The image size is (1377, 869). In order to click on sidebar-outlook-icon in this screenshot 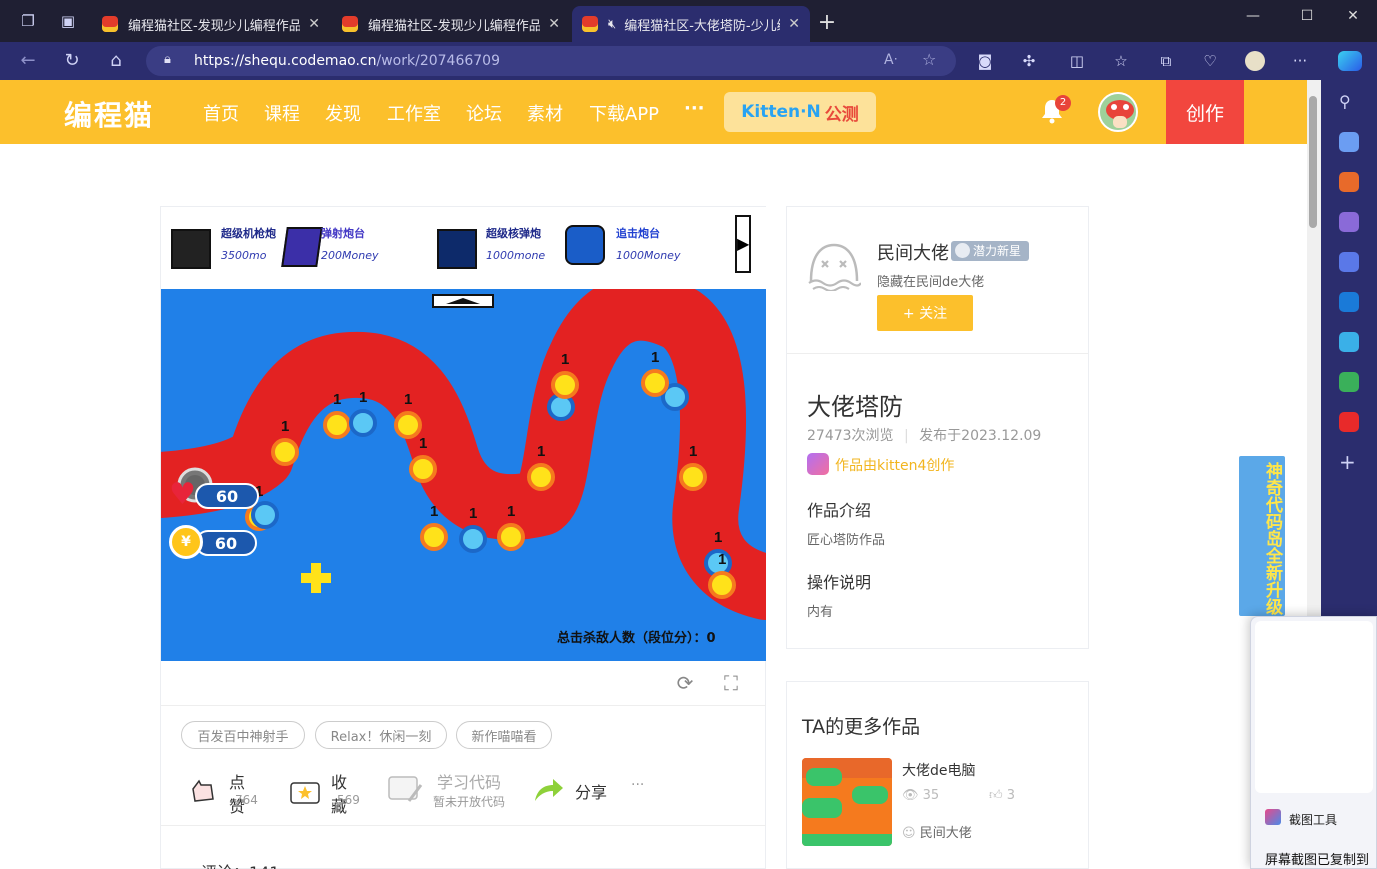, I will do `click(1349, 302)`.